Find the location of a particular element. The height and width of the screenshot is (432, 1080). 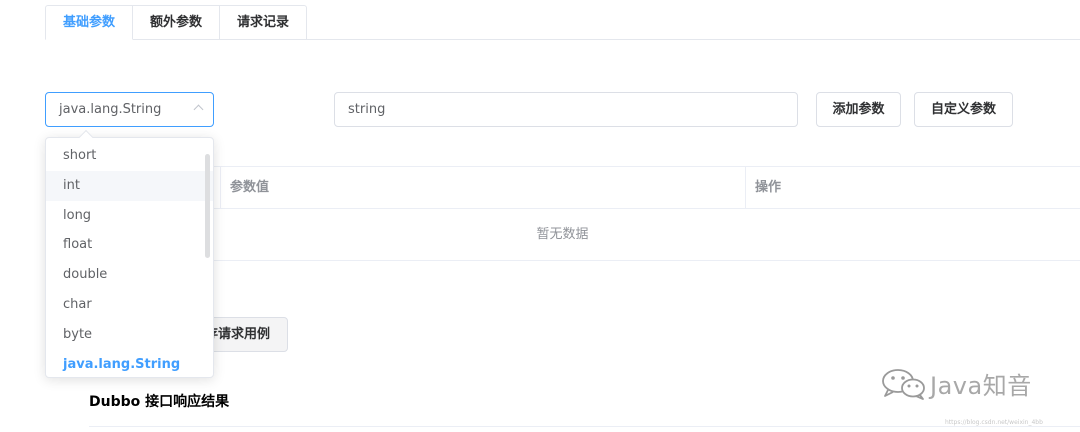

dropdown-option-java-lang-string: java.lang.String is located at coordinates (129, 363).